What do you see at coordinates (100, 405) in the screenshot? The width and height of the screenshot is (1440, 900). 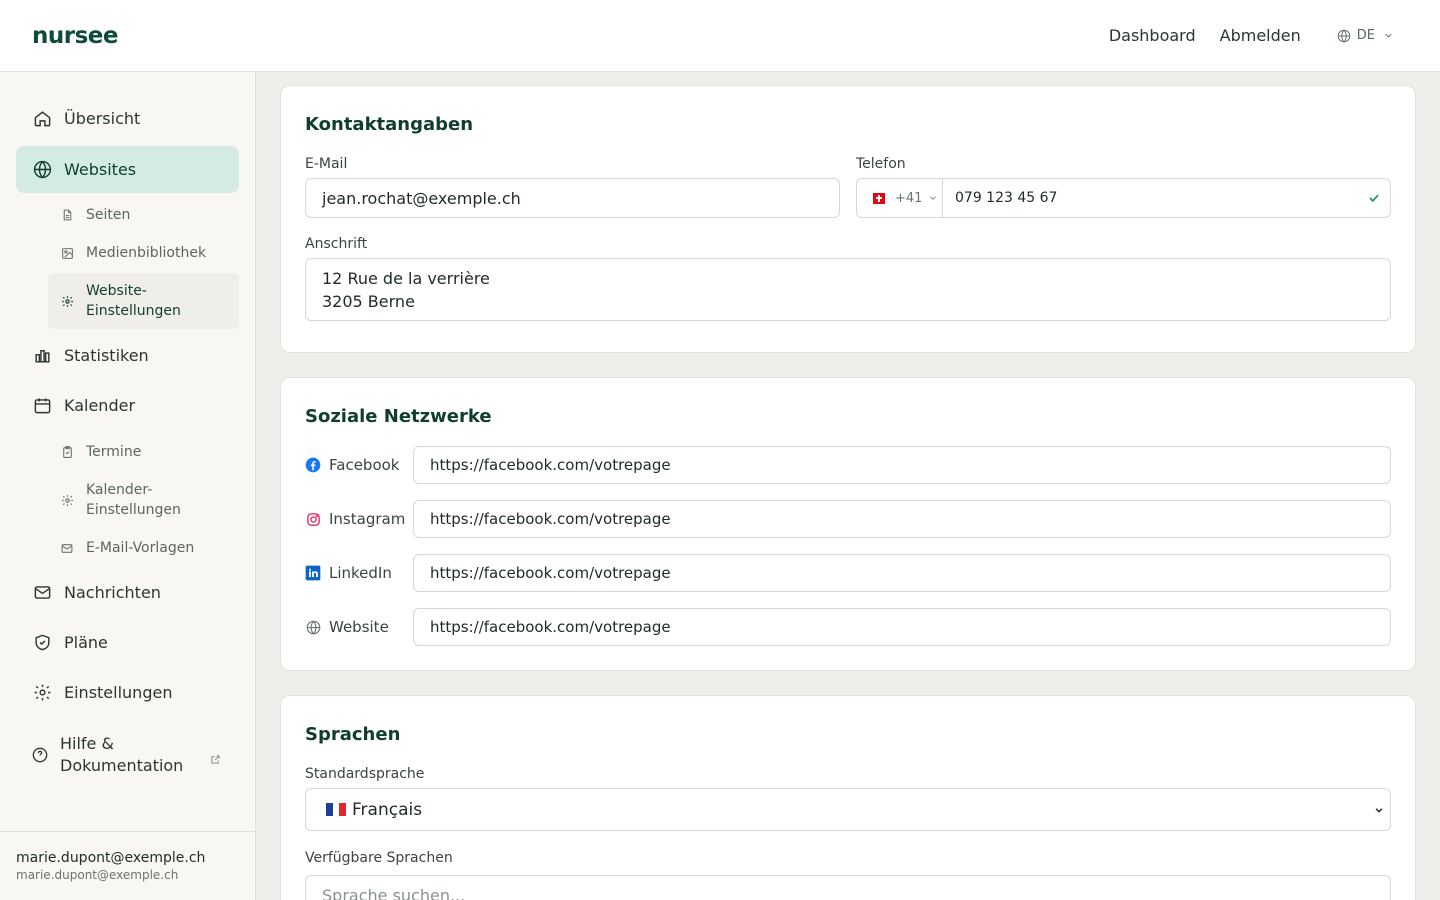 I see `sidebar-item-label: Kalender` at bounding box center [100, 405].